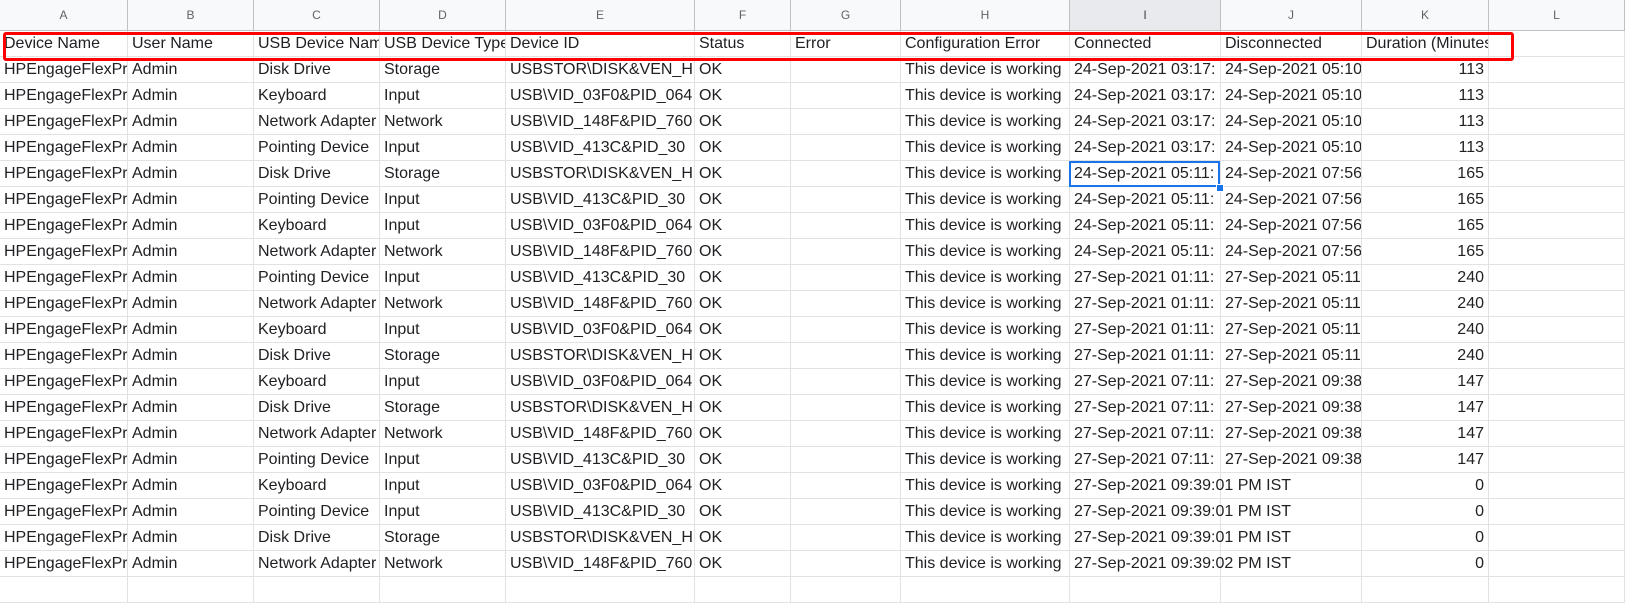  I want to click on empty-cell-b, so click(191, 589).